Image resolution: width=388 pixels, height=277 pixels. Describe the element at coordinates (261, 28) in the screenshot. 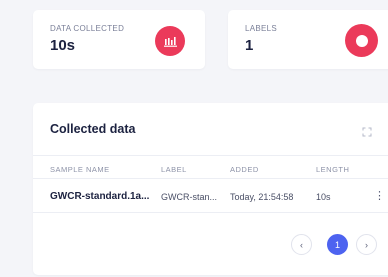

I see `labels-label: LABELS` at that location.